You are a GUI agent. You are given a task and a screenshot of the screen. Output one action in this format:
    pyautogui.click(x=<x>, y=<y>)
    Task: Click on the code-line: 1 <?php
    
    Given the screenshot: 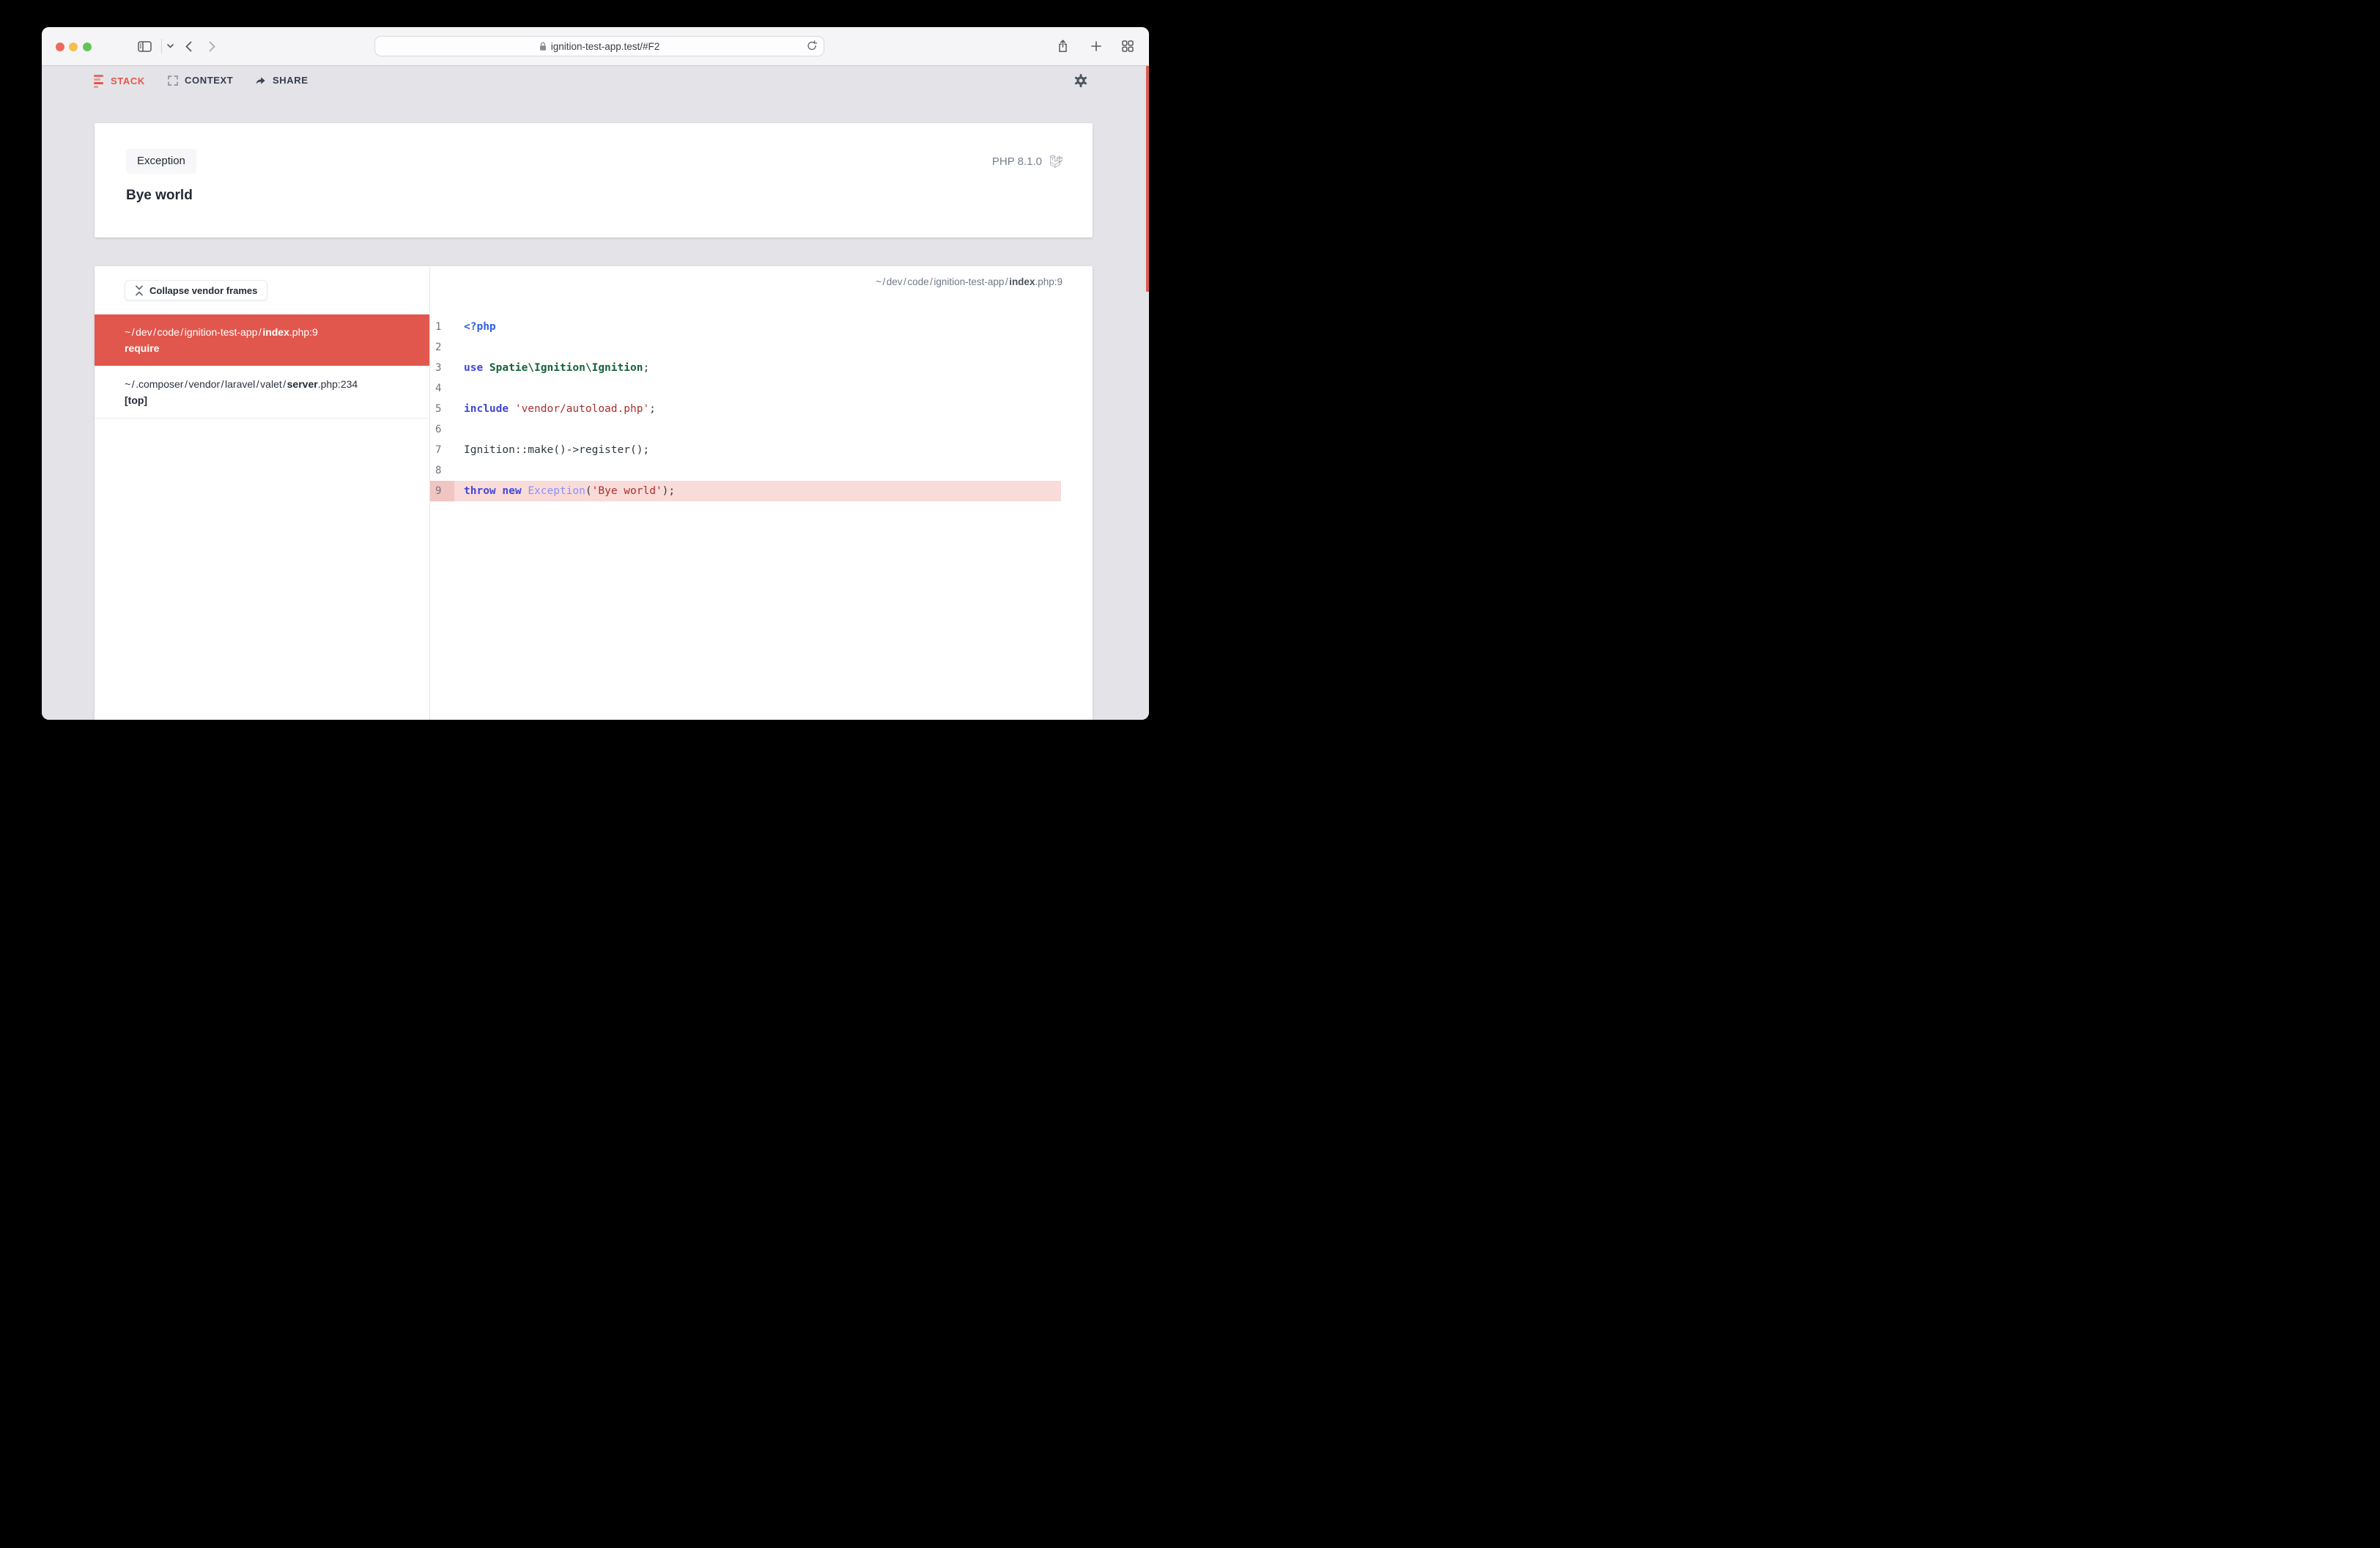 What is the action you would take?
    pyautogui.click(x=745, y=327)
    